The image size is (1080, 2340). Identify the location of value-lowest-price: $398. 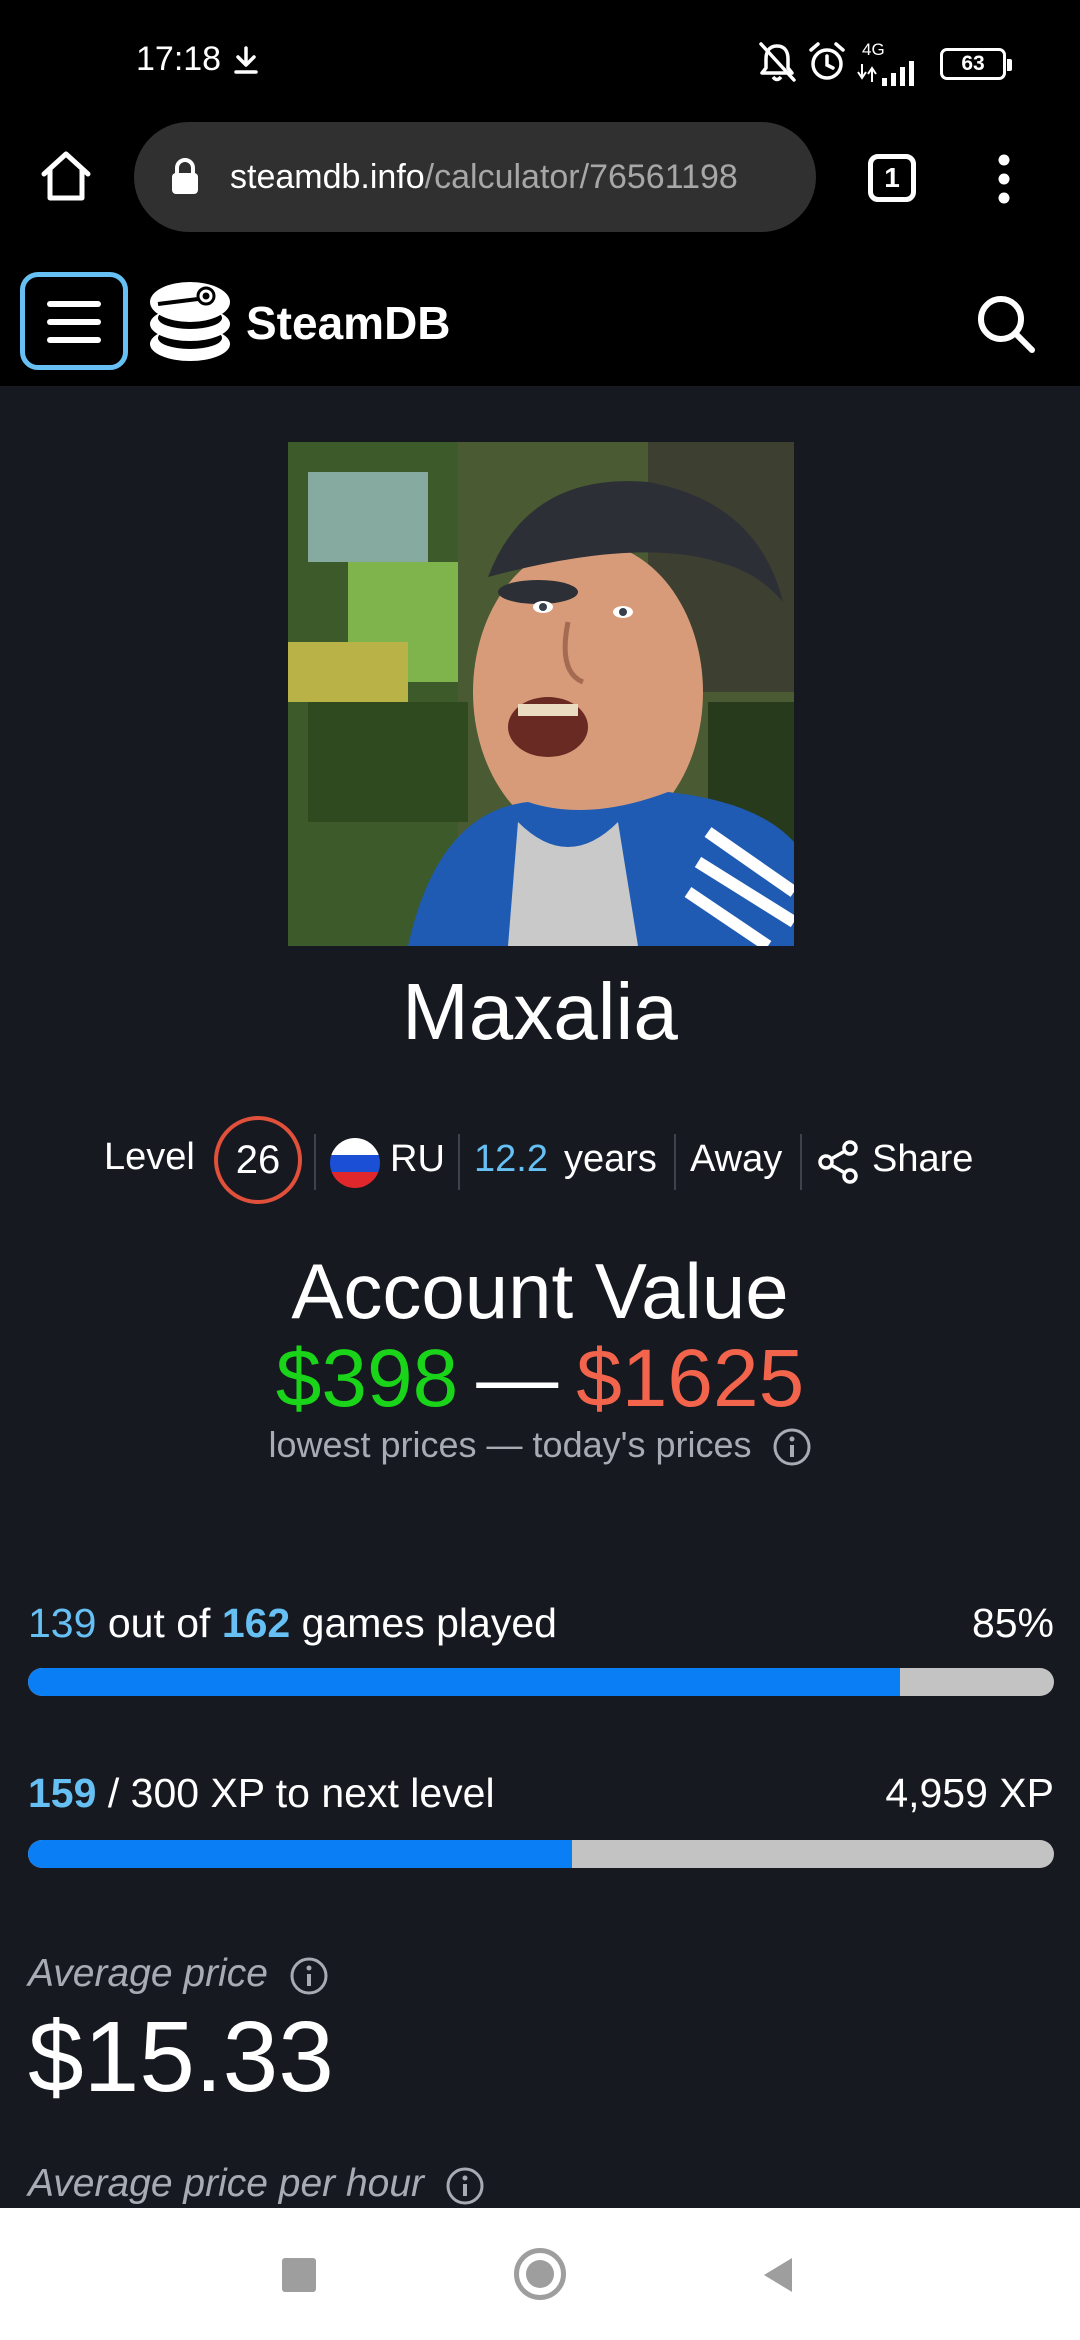
(367, 1378).